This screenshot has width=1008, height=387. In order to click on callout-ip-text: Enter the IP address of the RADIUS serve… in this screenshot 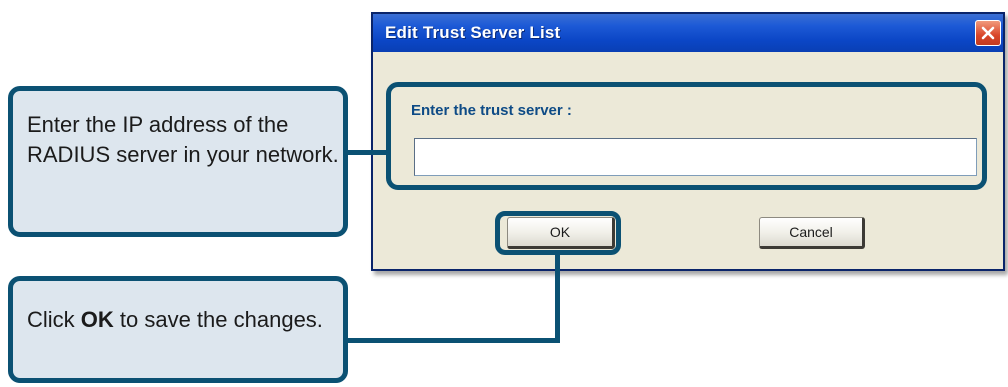, I will do `click(183, 139)`.